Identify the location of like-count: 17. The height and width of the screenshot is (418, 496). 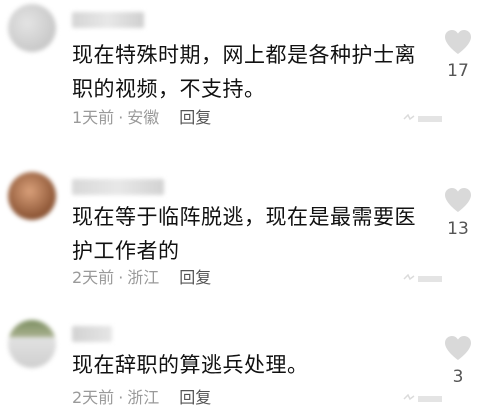
(458, 71).